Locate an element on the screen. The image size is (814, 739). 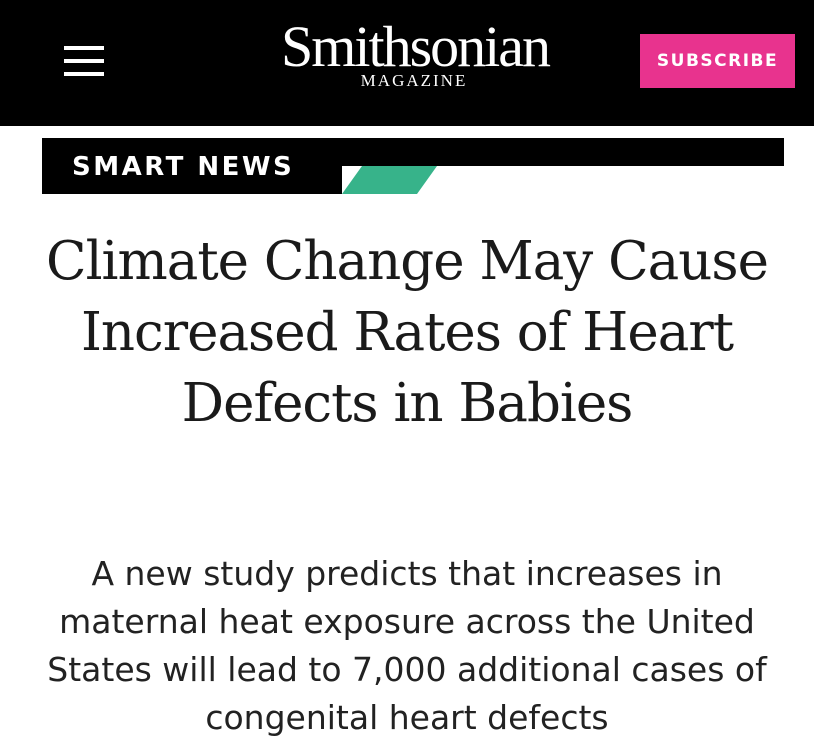
section-label-smart-news: SMART NEWS is located at coordinates (183, 166).